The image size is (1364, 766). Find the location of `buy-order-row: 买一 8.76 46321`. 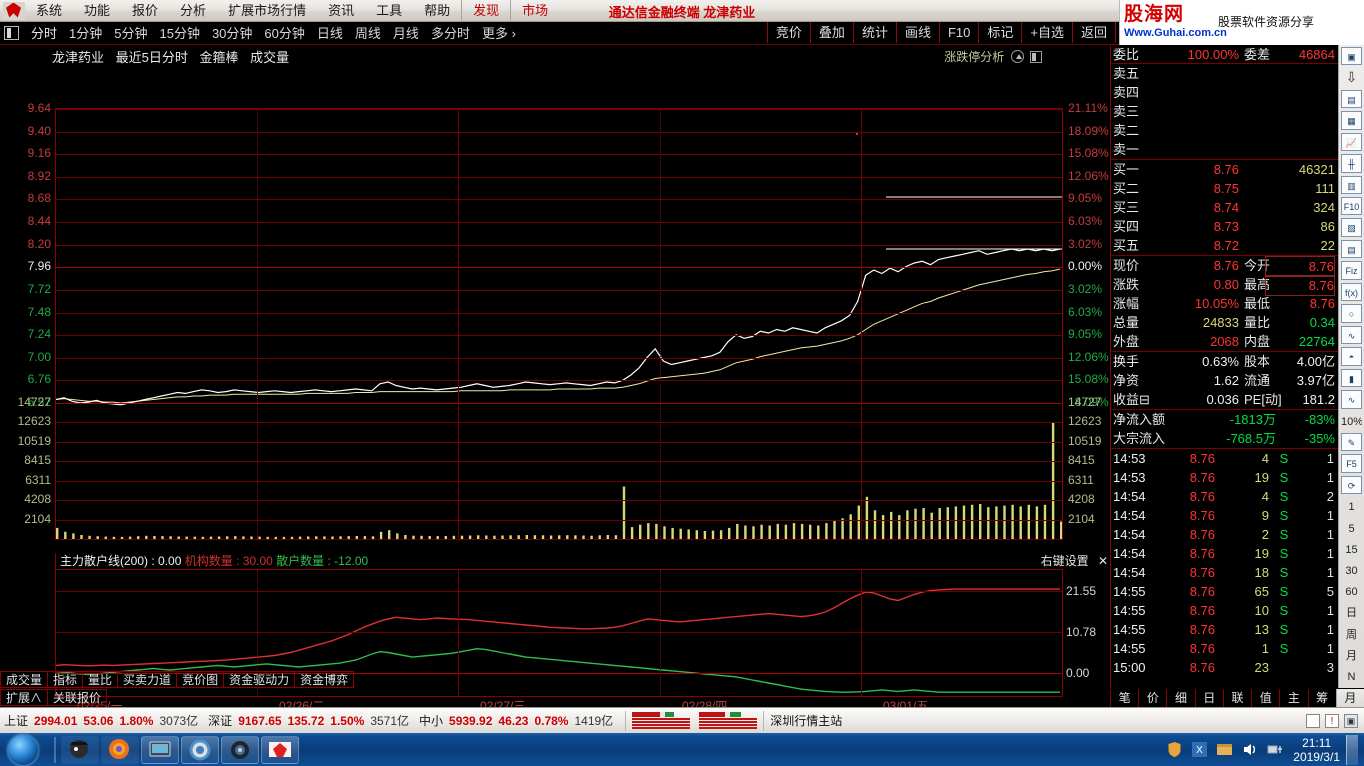

buy-order-row: 买一 8.76 46321 is located at coordinates (1224, 169).